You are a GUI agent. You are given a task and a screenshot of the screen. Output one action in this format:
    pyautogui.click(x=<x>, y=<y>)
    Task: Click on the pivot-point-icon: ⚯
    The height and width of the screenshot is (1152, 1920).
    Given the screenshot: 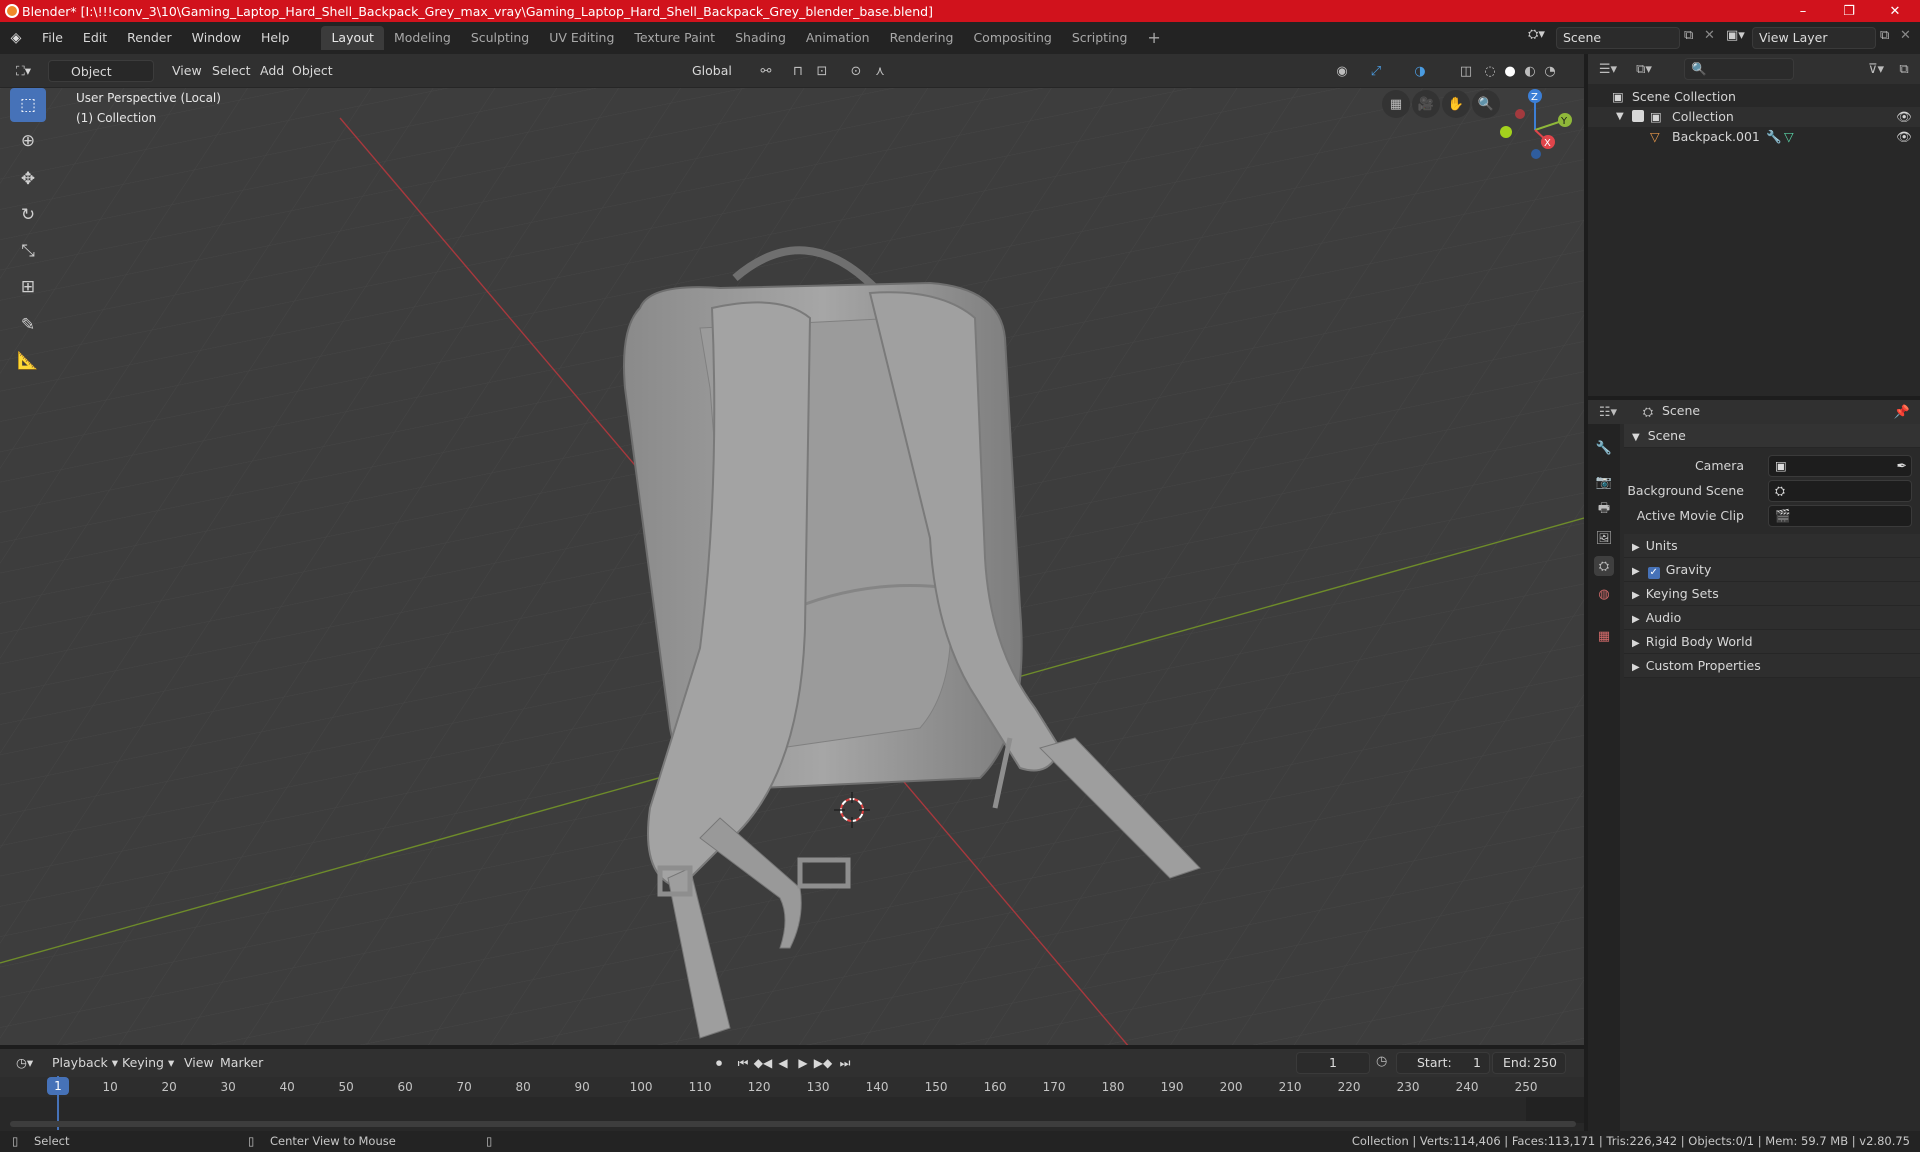 What is the action you would take?
    pyautogui.click(x=766, y=71)
    